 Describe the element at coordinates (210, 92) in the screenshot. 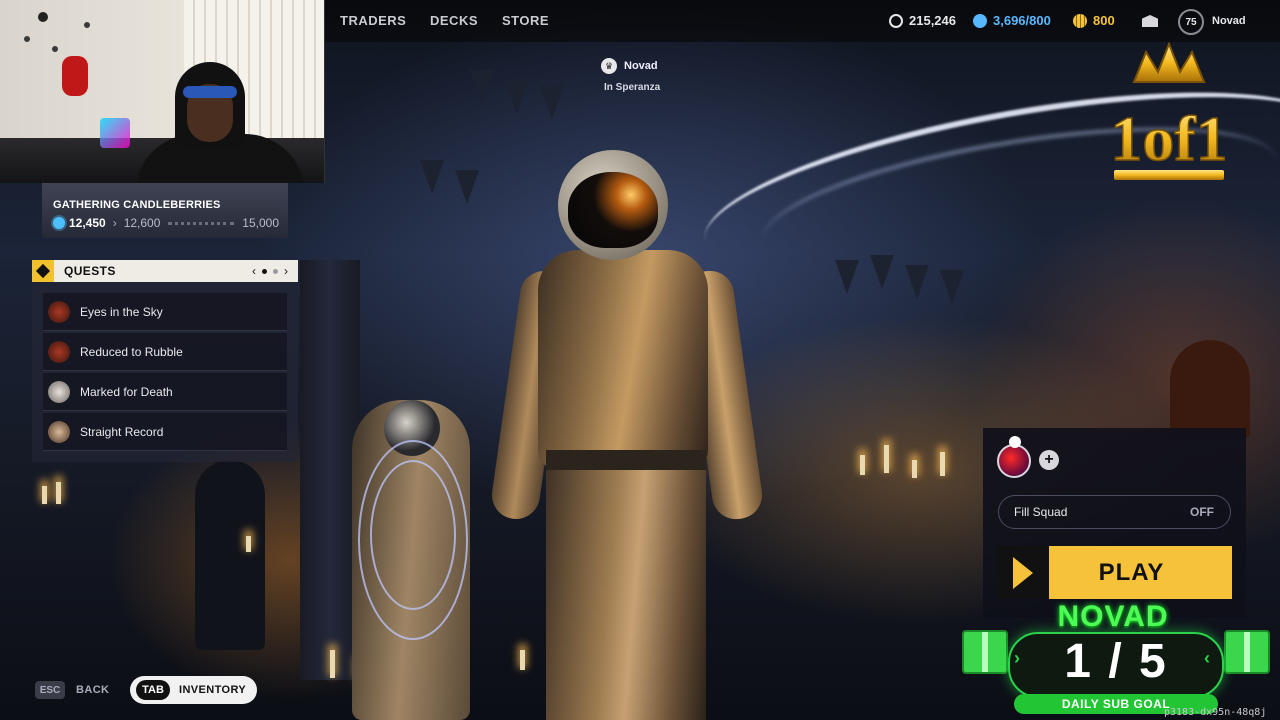

I see `streamer-headband` at that location.